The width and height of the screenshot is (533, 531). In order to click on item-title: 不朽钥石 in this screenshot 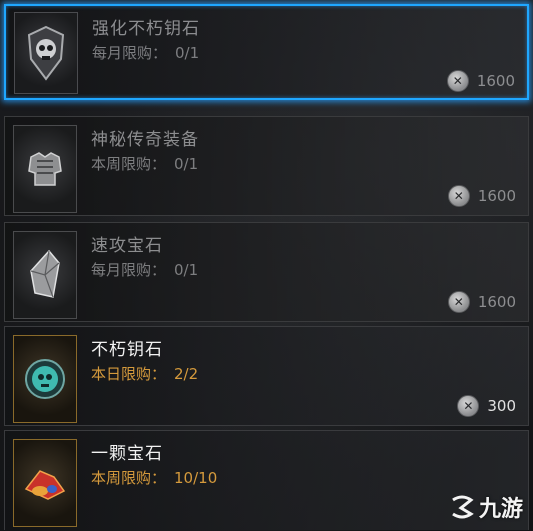, I will do `click(127, 350)`.